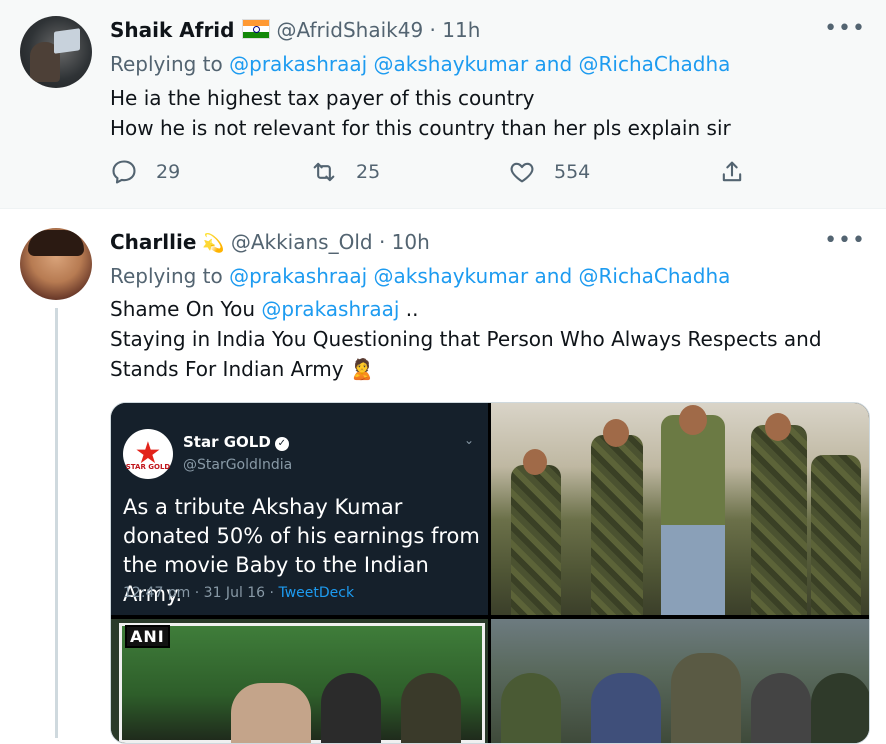 This screenshot has height=744, width=886. I want to click on embedded-time-text: 12:47 pm · 31 Jul 16 ·, so click(198, 593).